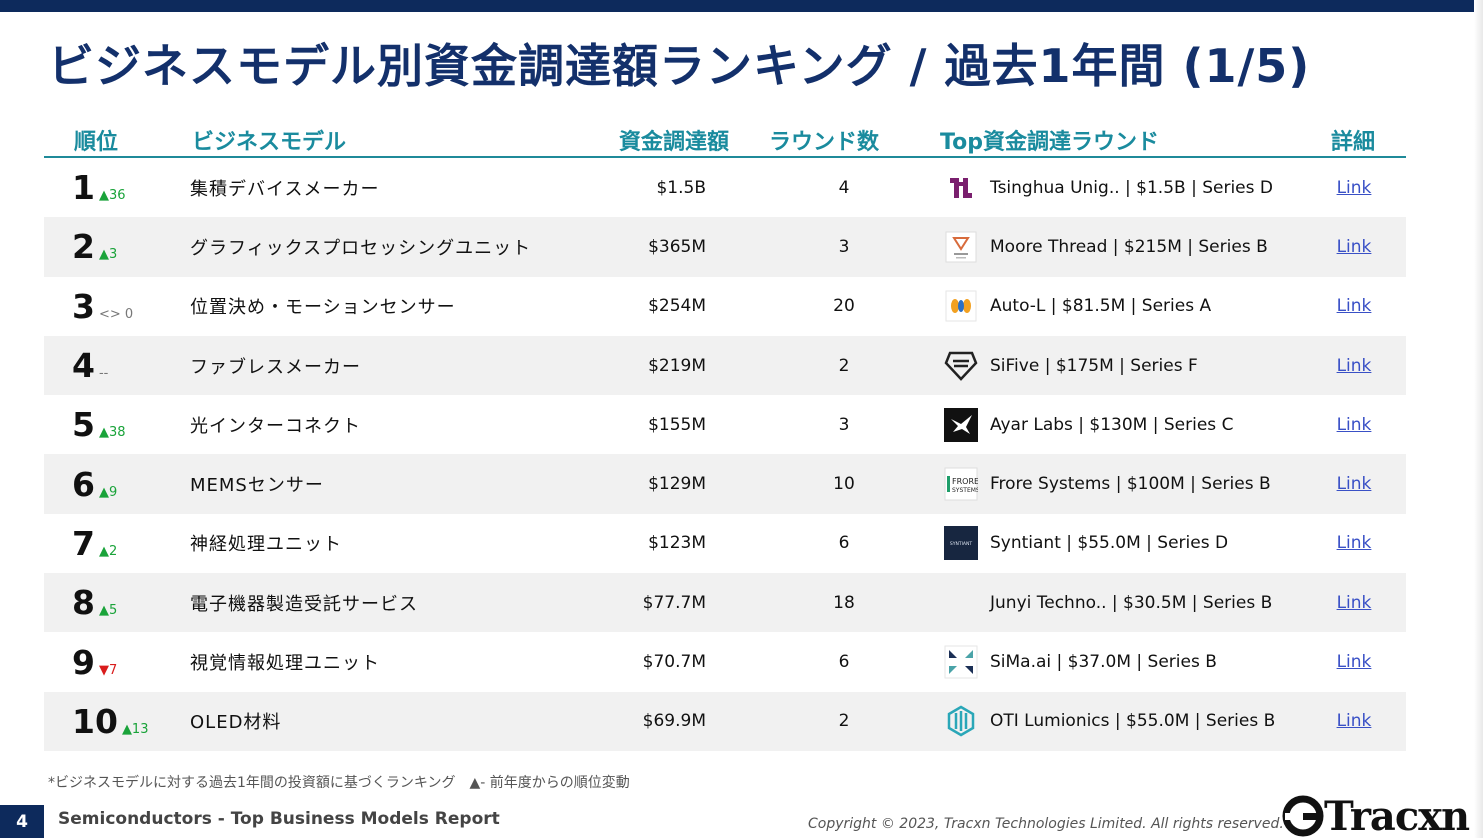 The height and width of the screenshot is (838, 1483). Describe the element at coordinates (1109, 543) in the screenshot. I see `top-round-text: Syntiant | $55.0M | Series D` at that location.